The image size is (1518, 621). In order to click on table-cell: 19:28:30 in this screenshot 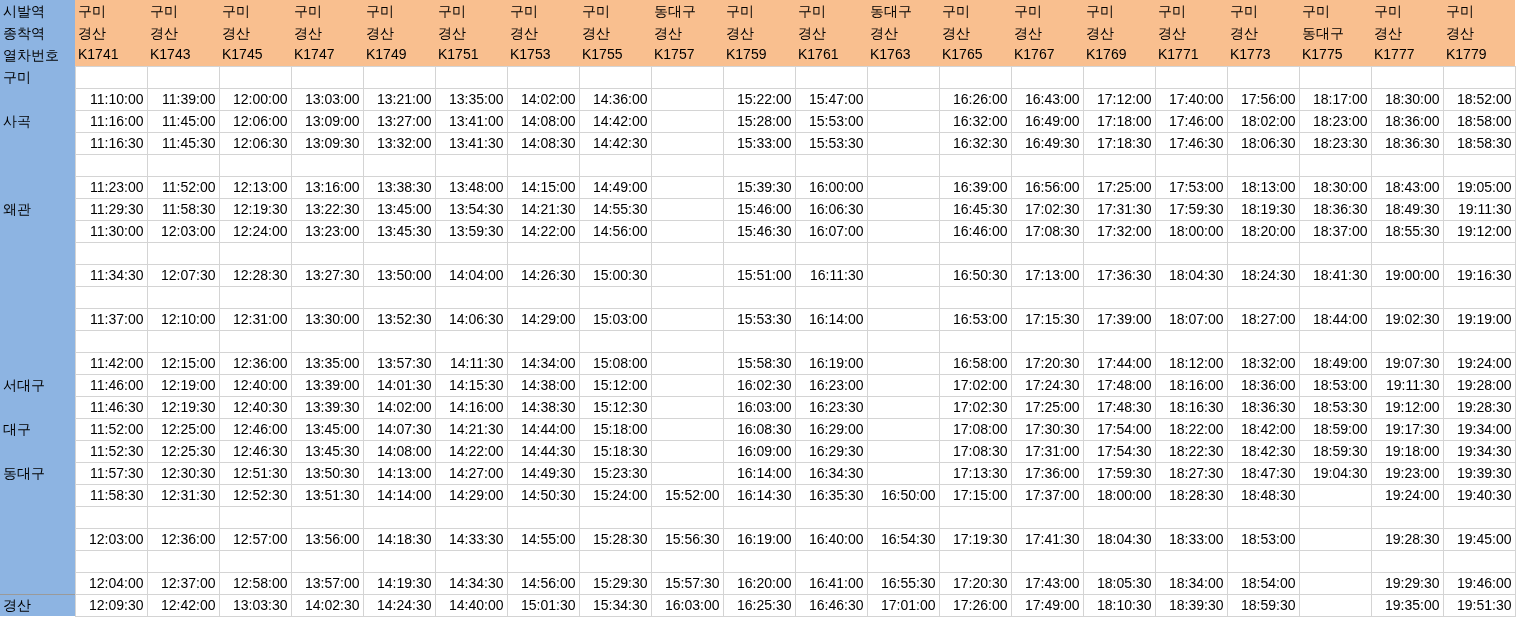, I will do `click(1479, 407)`.